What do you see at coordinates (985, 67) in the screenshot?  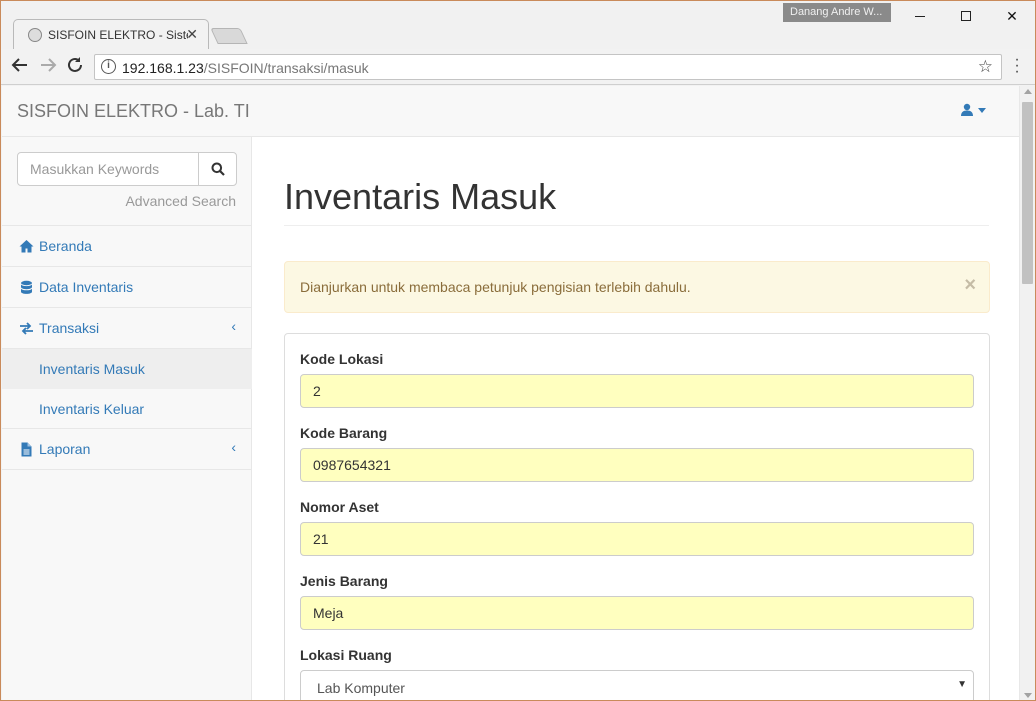 I see `bookmark-star-icon: ☆` at bounding box center [985, 67].